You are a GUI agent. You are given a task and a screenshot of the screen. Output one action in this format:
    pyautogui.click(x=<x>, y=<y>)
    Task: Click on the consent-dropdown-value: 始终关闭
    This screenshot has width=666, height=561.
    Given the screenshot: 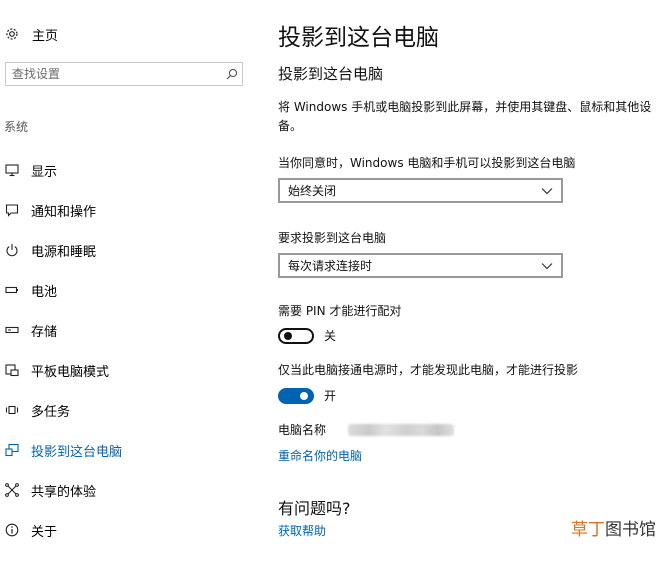 What is the action you would take?
    pyautogui.click(x=312, y=191)
    